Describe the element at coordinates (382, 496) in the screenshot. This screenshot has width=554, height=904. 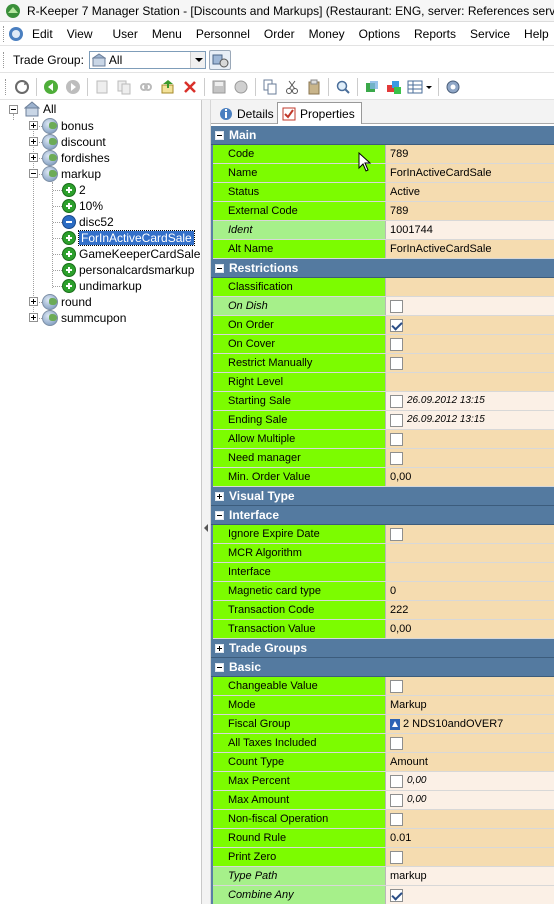
I see `section-header: Visual Type` at that location.